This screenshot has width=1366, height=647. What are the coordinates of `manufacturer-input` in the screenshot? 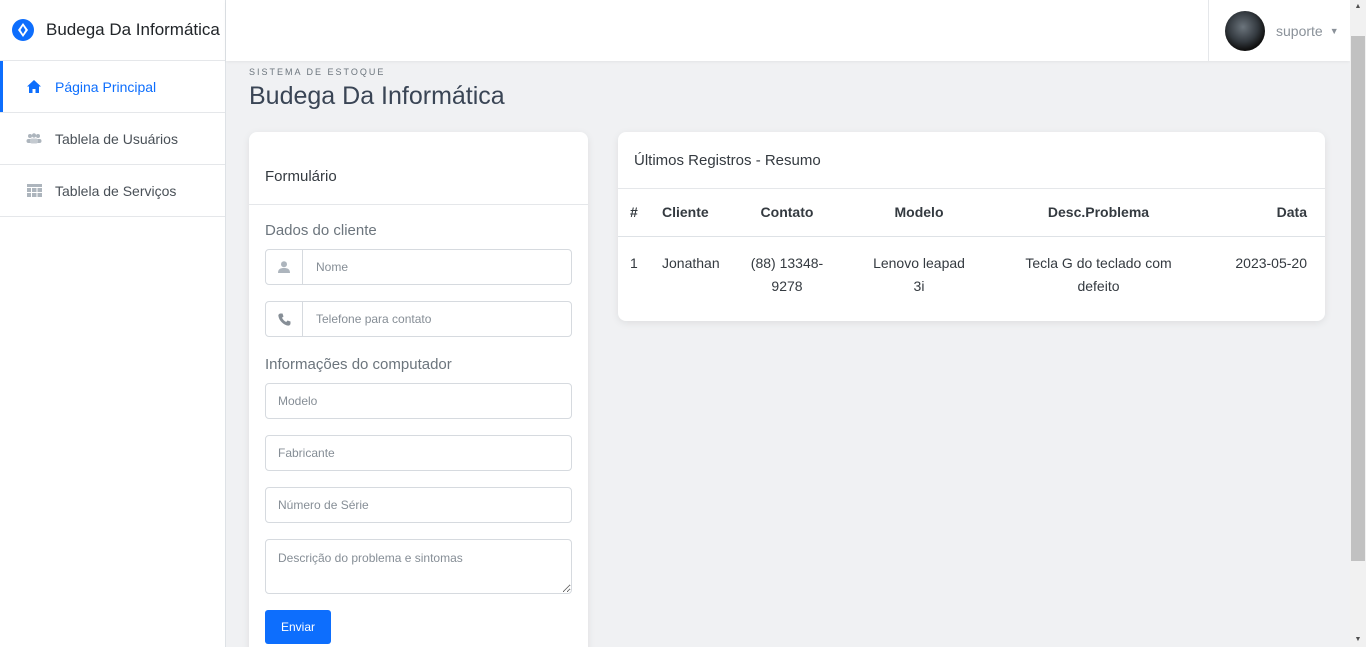 It's located at (418, 453).